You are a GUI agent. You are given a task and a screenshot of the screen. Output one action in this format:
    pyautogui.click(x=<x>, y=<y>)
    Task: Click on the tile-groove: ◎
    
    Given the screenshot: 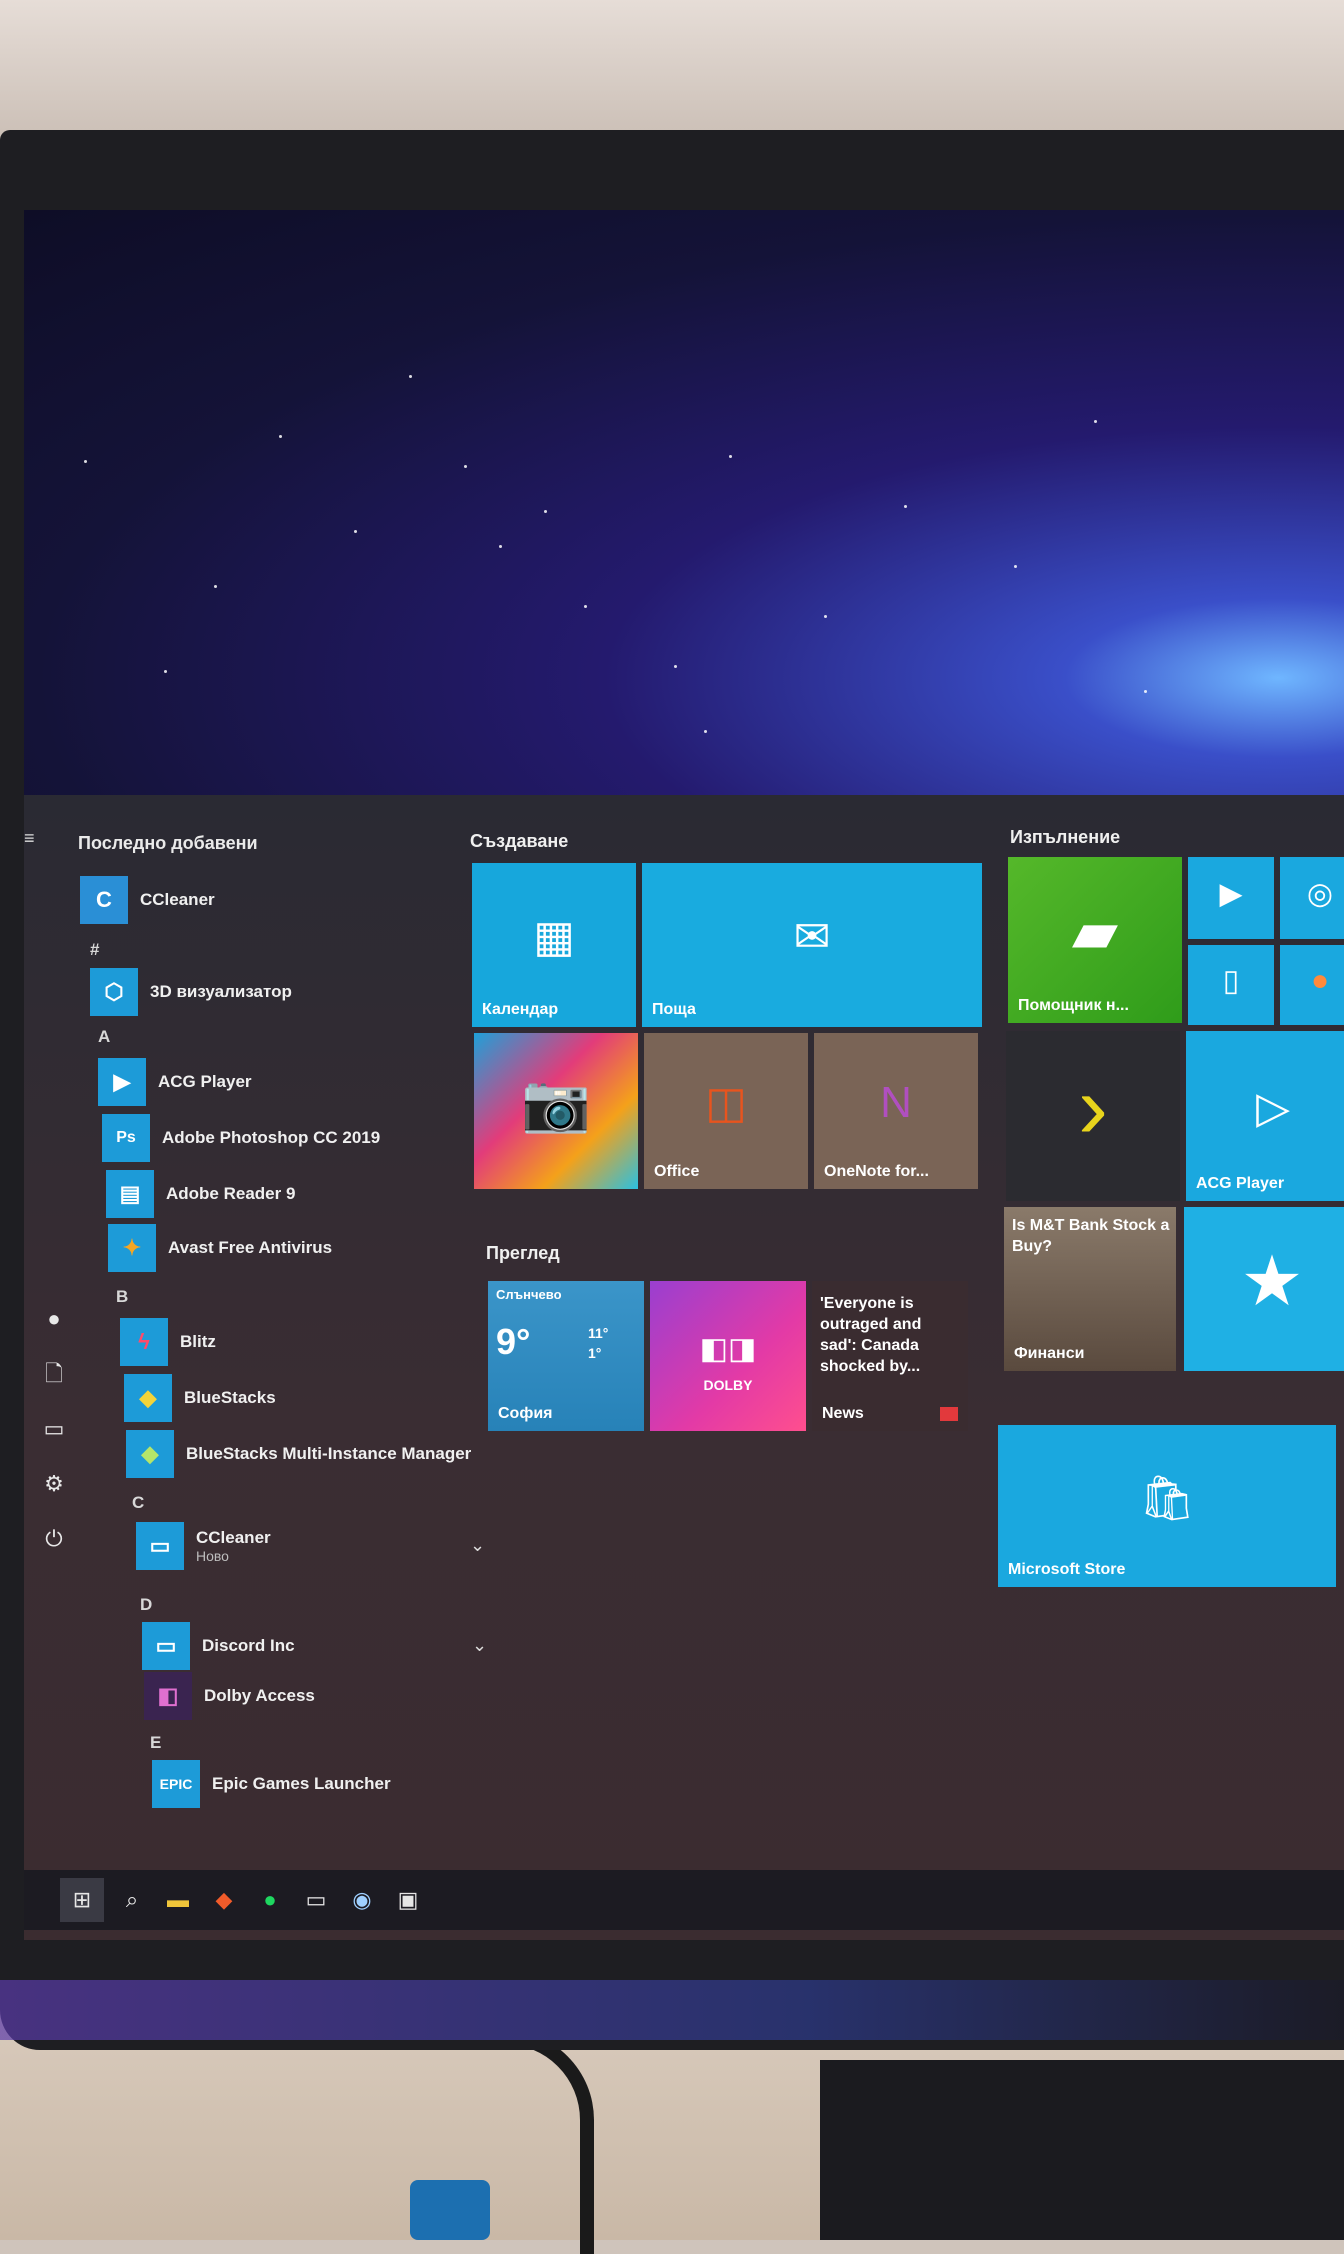 What is the action you would take?
    pyautogui.click(x=1312, y=898)
    